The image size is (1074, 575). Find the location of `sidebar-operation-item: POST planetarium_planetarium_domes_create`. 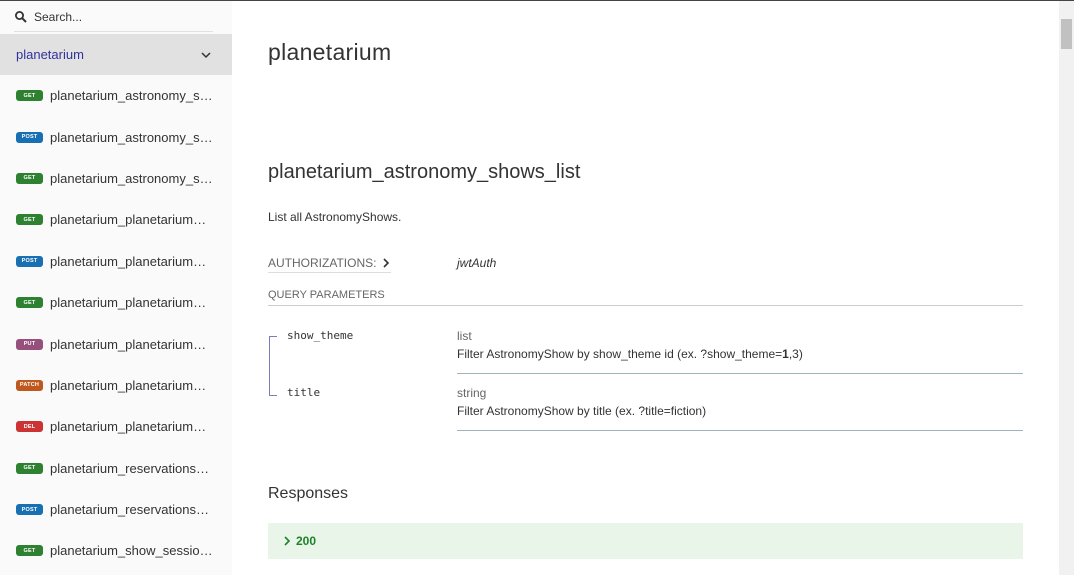

sidebar-operation-item: POST planetarium_planetarium_domes_create is located at coordinates (116, 261).